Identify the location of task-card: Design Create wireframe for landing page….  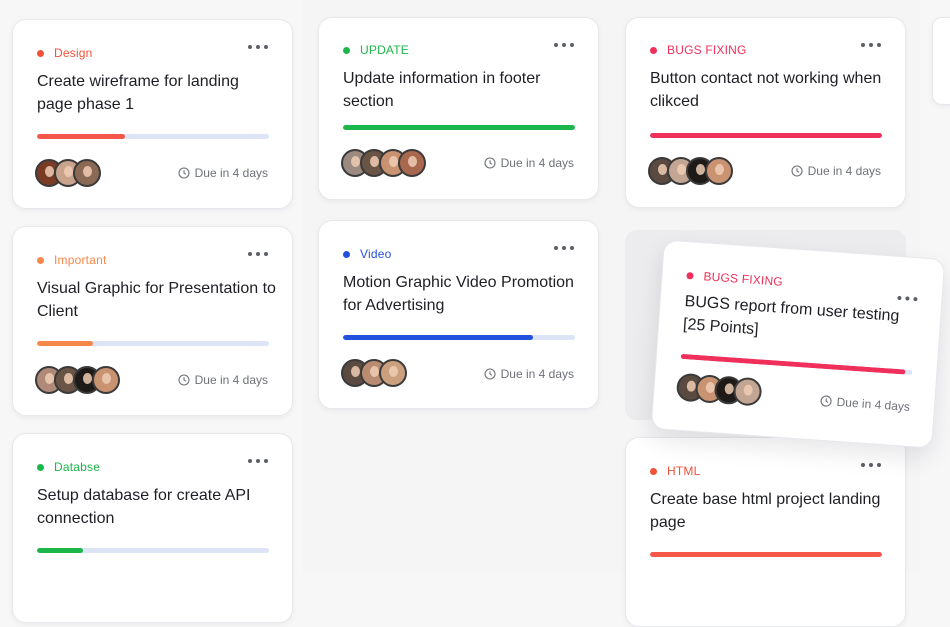
(152, 114).